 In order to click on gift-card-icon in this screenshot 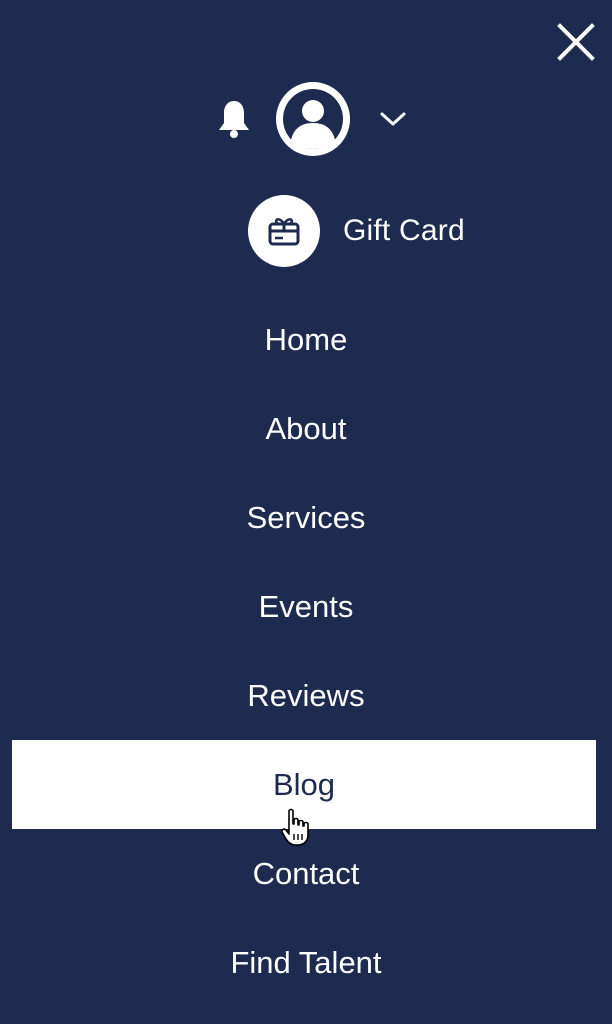, I will do `click(284, 232)`.